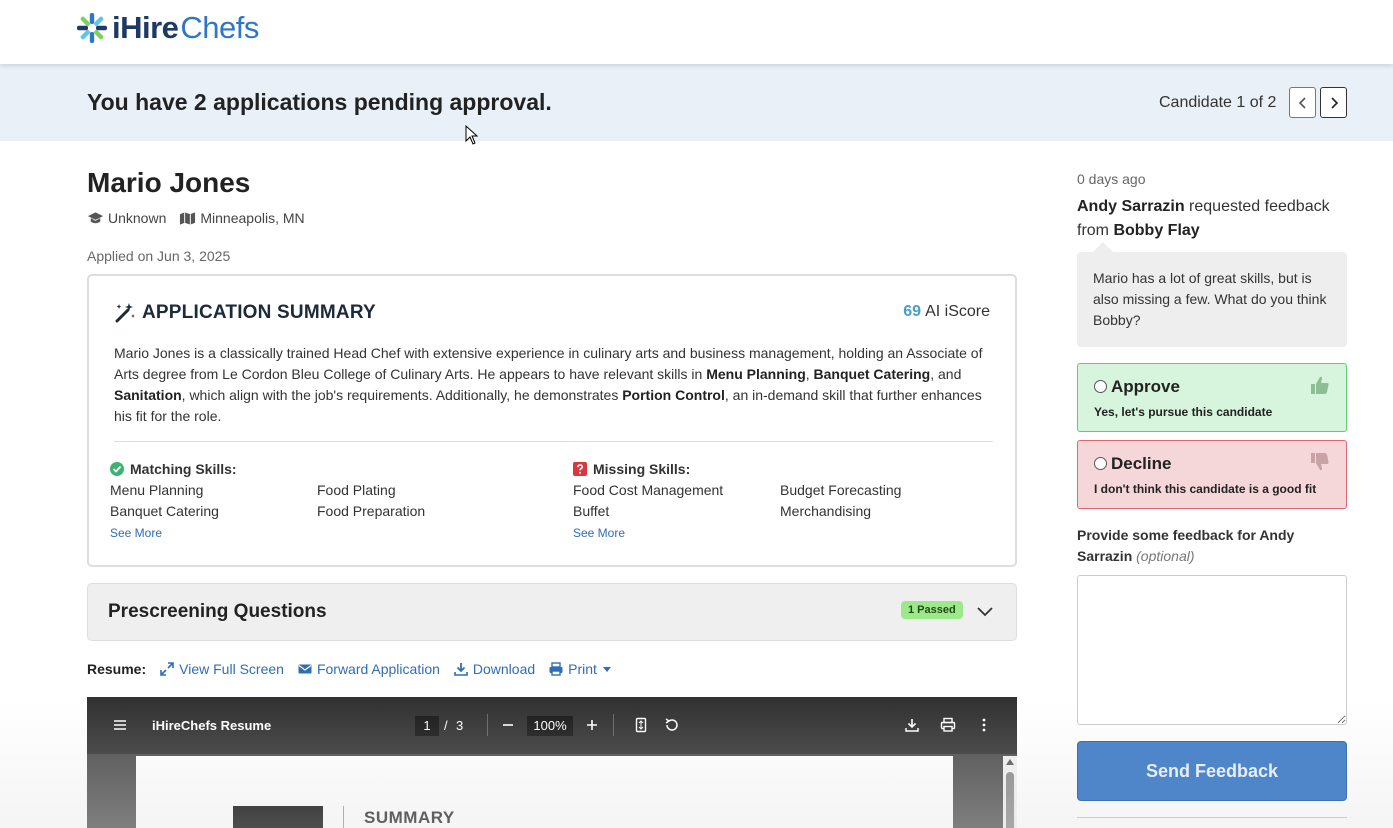  Describe the element at coordinates (912, 725) in the screenshot. I see `pdf-download-icon` at that location.